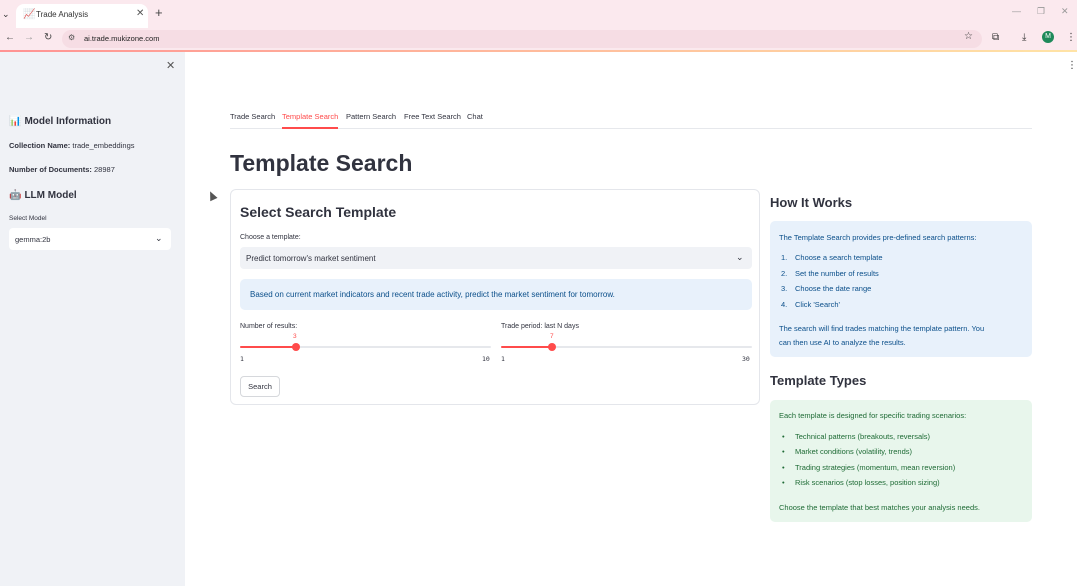 The width and height of the screenshot is (1077, 586). I want to click on step-number: 3., so click(784, 288).